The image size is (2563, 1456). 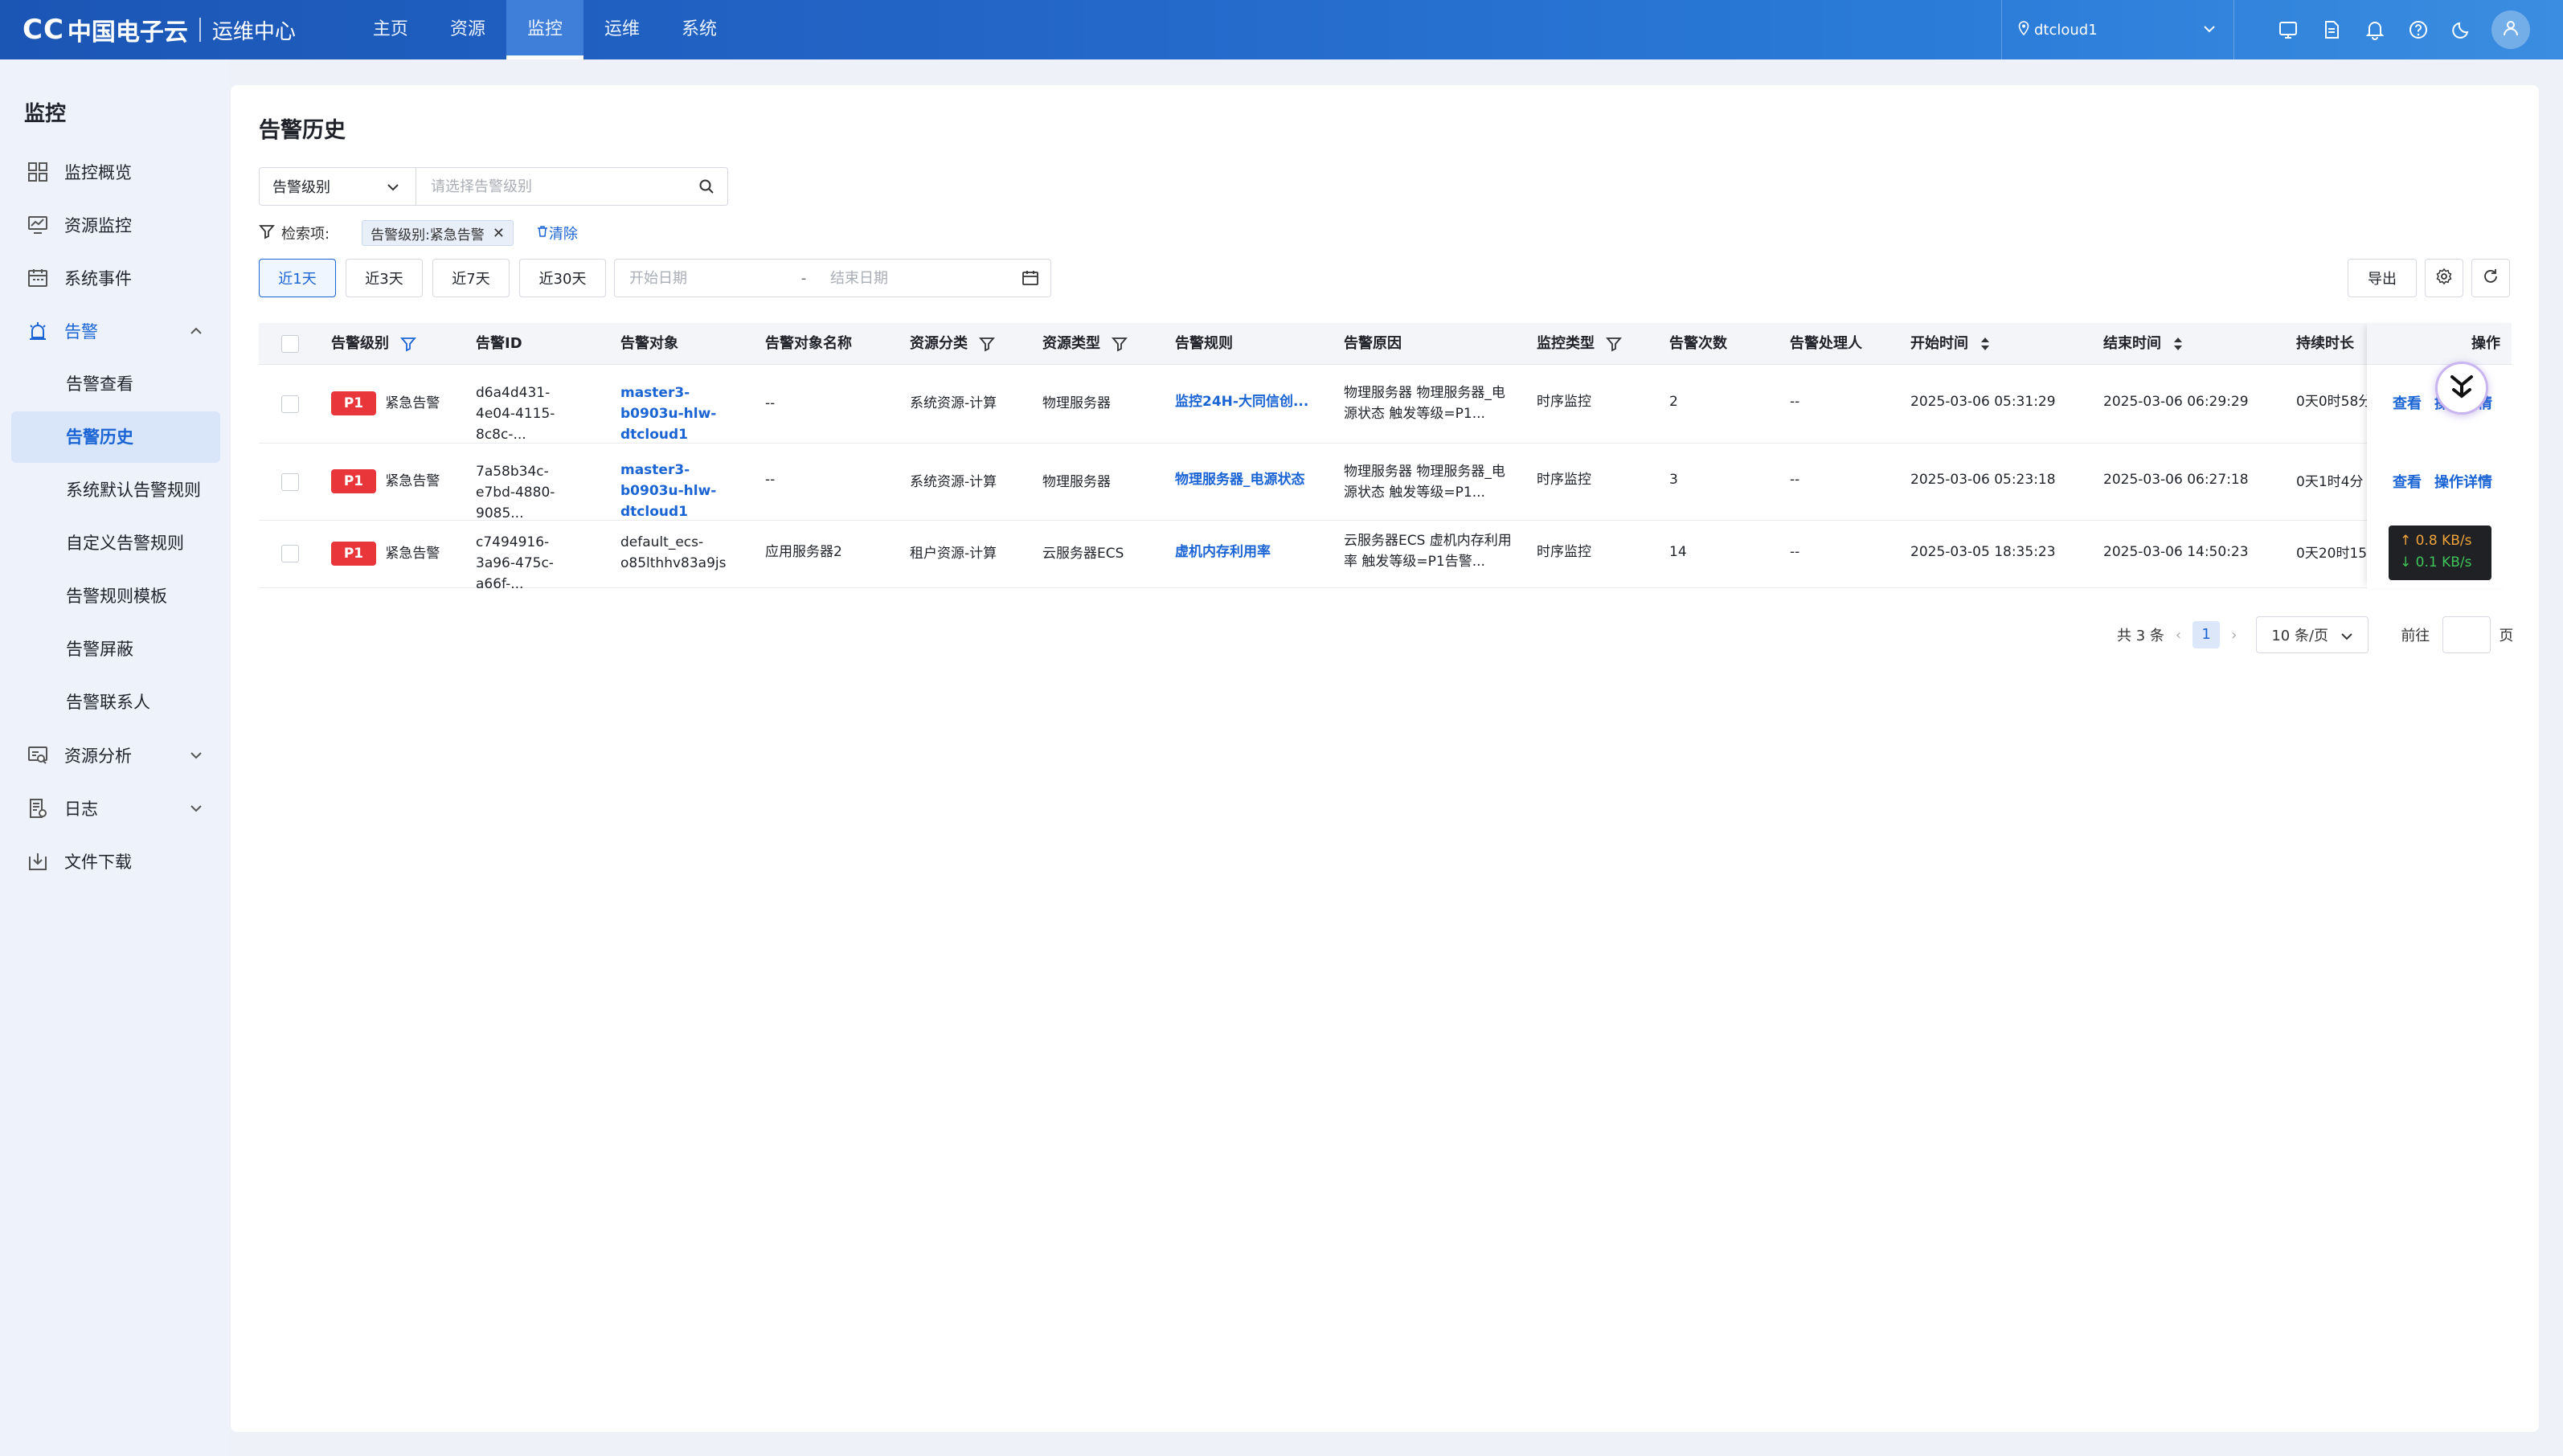 I want to click on col-count: 告警次数, so click(x=1698, y=343).